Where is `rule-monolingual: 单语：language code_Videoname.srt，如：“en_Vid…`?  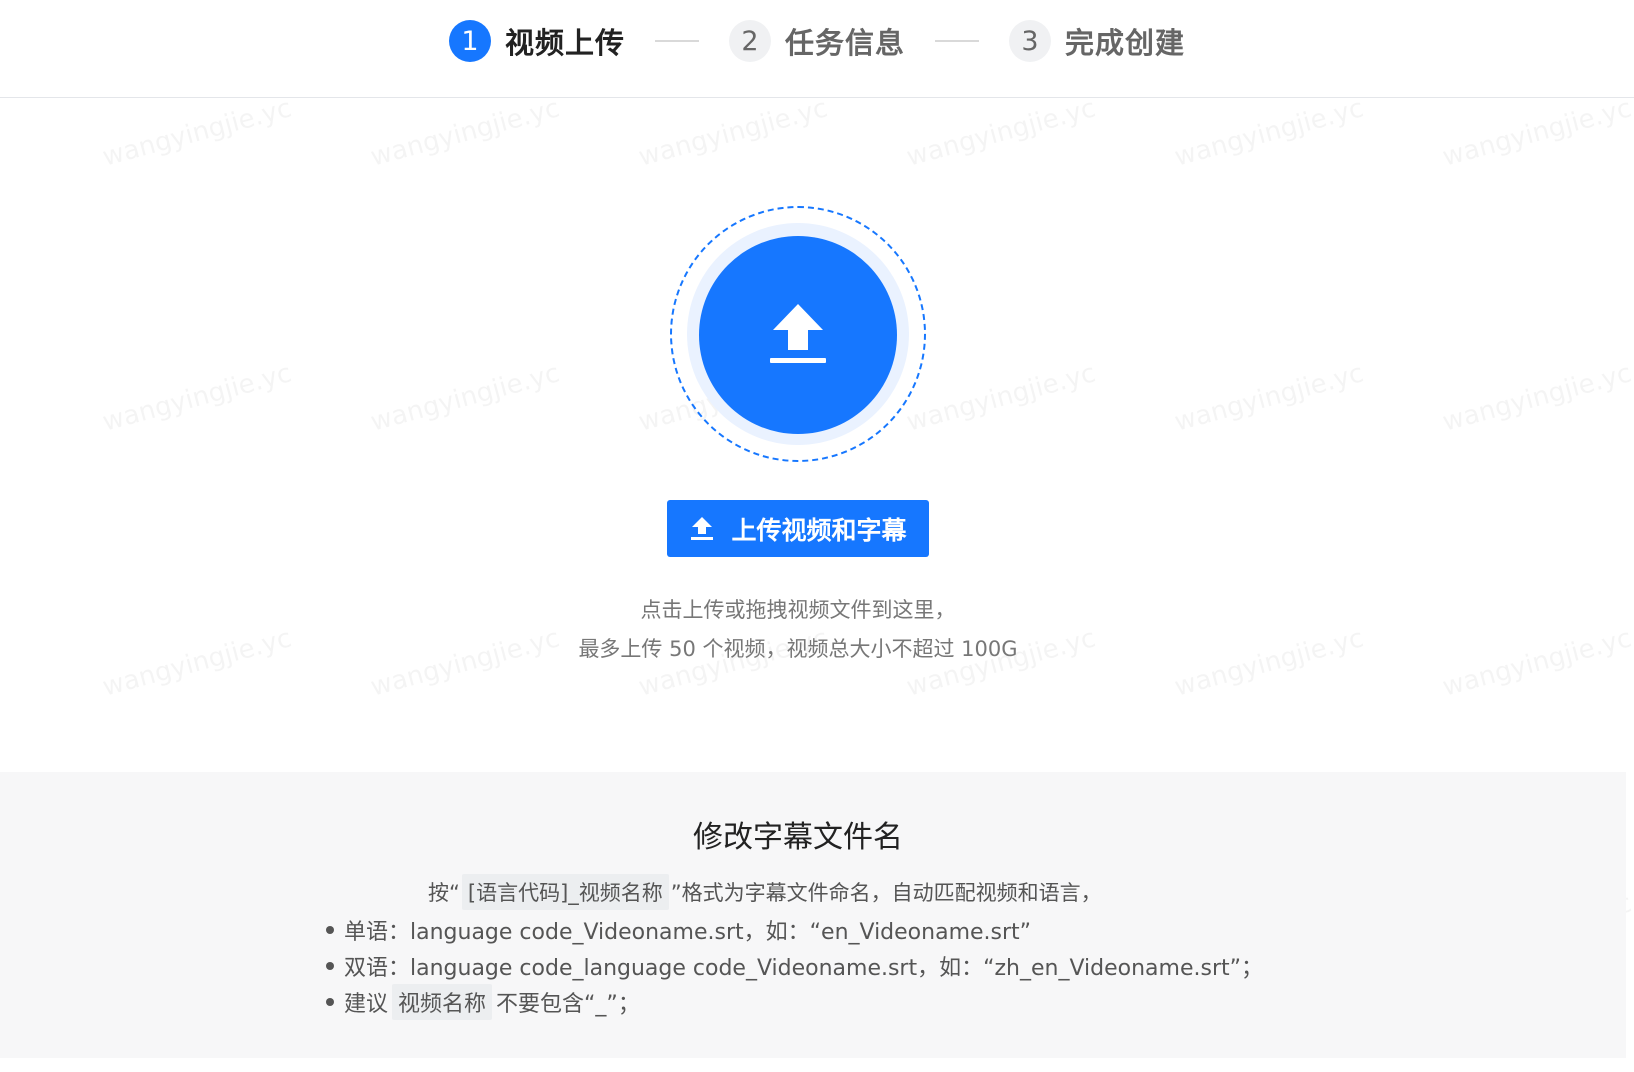
rule-monolingual: 单语：language code_Videoname.srt，如：“en_Vid… is located at coordinates (688, 932).